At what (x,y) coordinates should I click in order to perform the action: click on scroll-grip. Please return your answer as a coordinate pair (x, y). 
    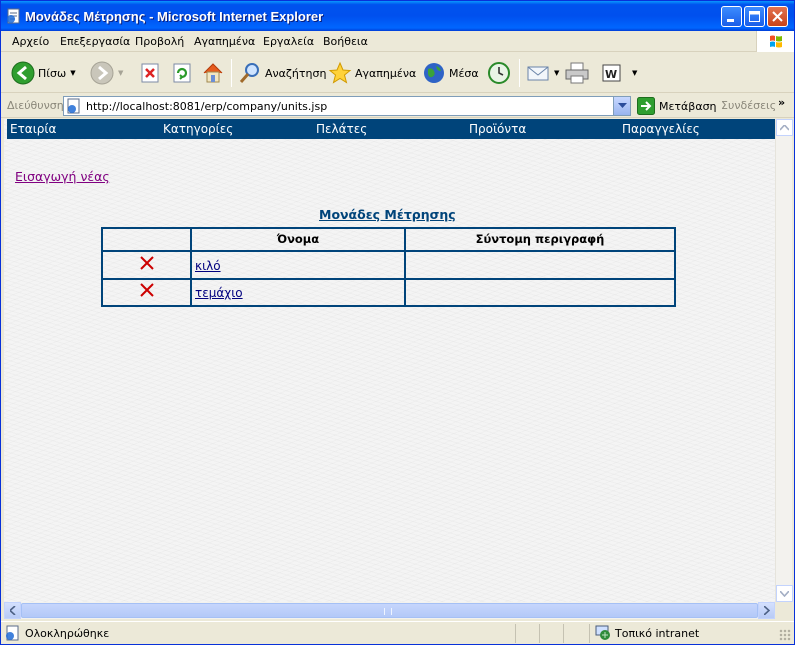
    Looking at the image, I should click on (388, 611).